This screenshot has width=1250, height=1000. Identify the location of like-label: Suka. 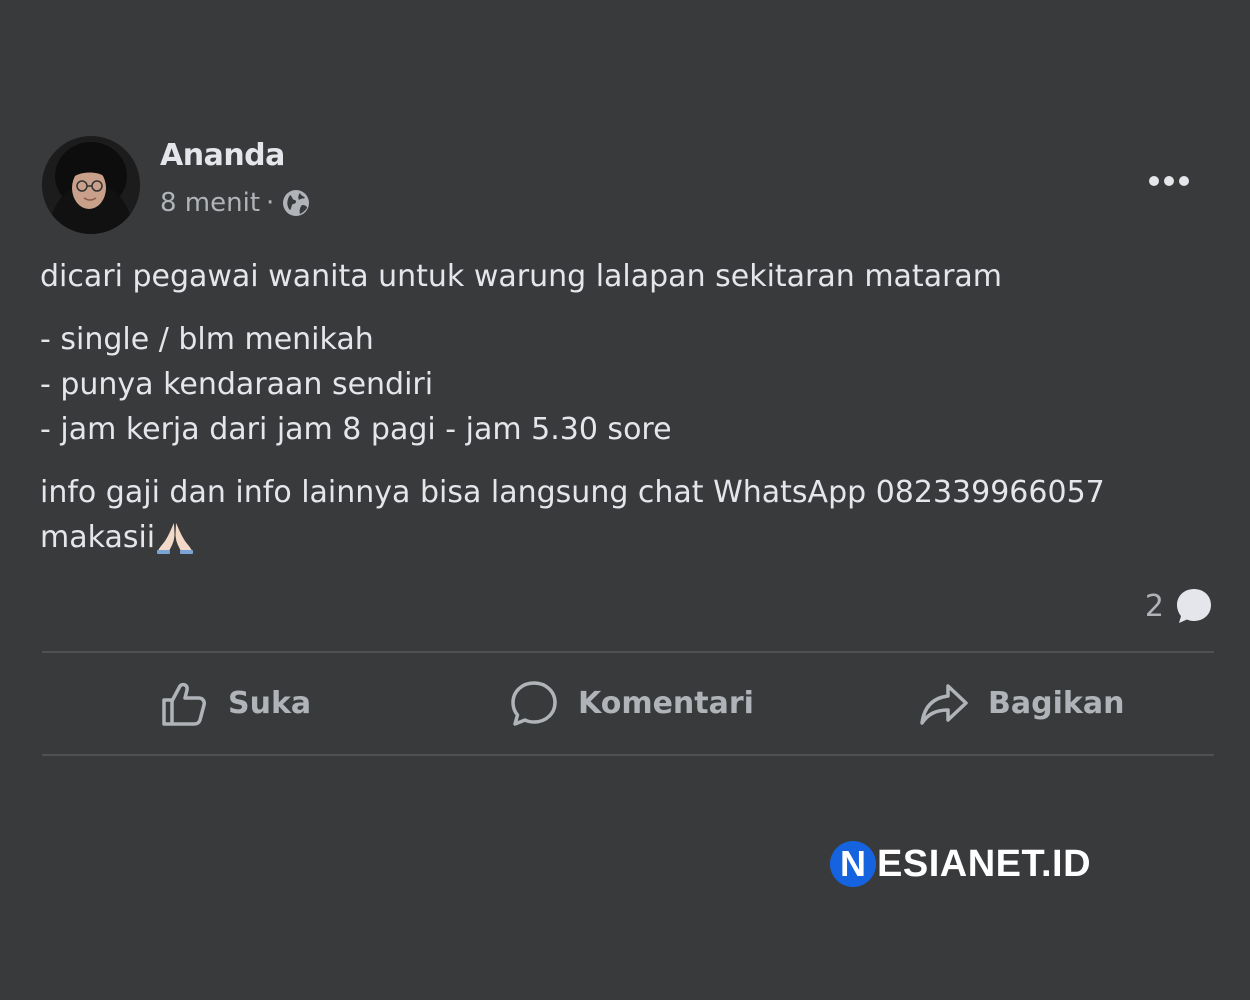
(270, 703).